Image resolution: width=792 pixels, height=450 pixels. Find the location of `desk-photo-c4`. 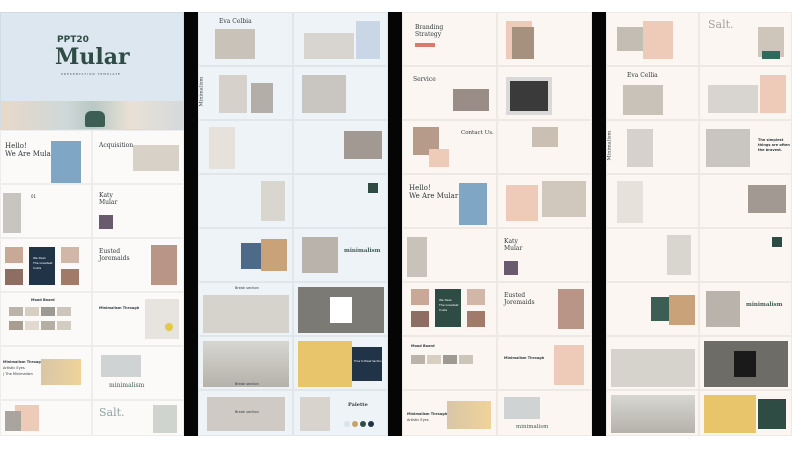

desk-photo-c4 is located at coordinates (640, 148).